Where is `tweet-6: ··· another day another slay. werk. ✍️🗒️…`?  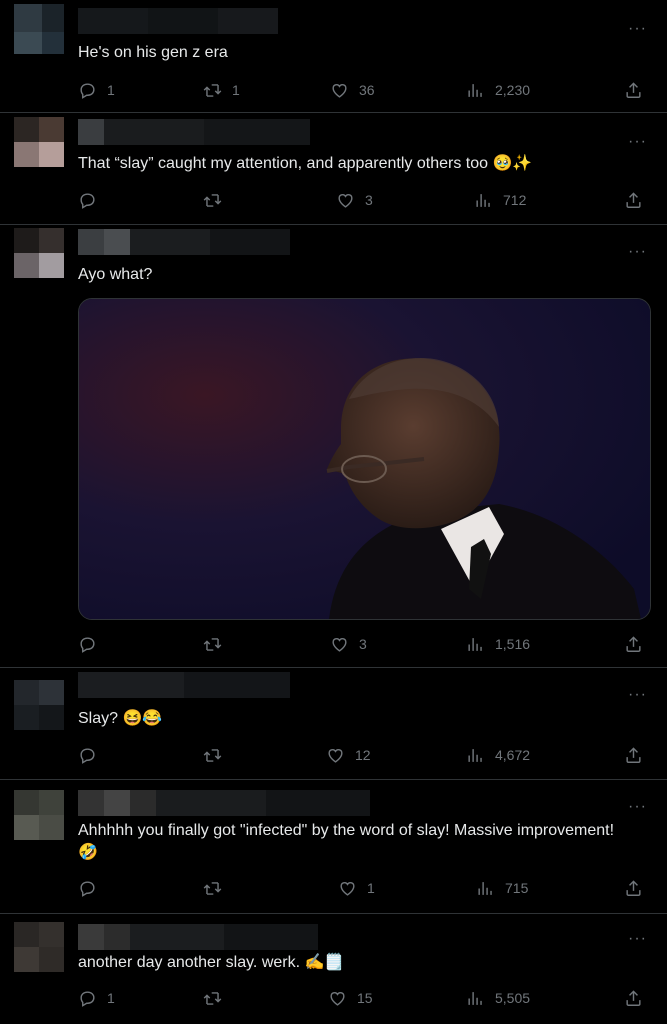
tweet-6: ··· another day another slay. werk. ✍️🗒️… is located at coordinates (333, 969).